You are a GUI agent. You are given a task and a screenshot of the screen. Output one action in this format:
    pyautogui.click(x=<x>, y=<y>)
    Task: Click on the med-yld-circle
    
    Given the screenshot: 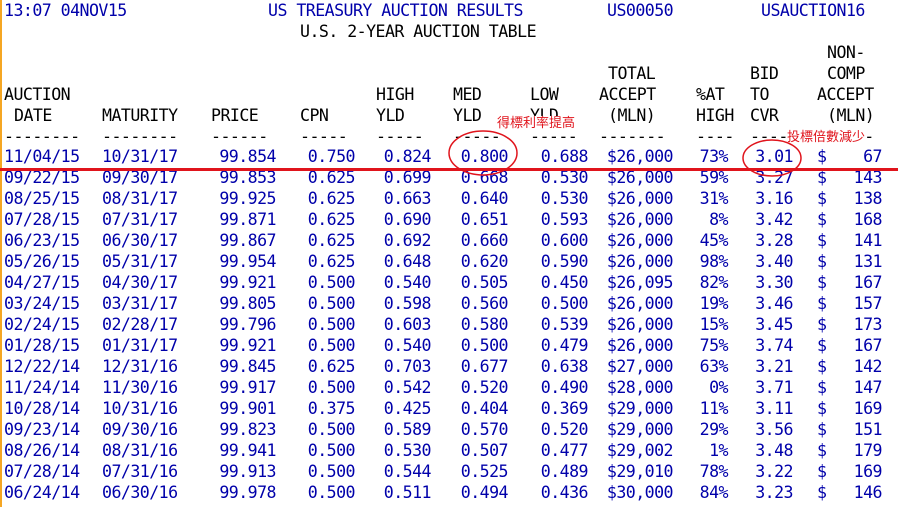 What is the action you would take?
    pyautogui.click(x=483, y=153)
    